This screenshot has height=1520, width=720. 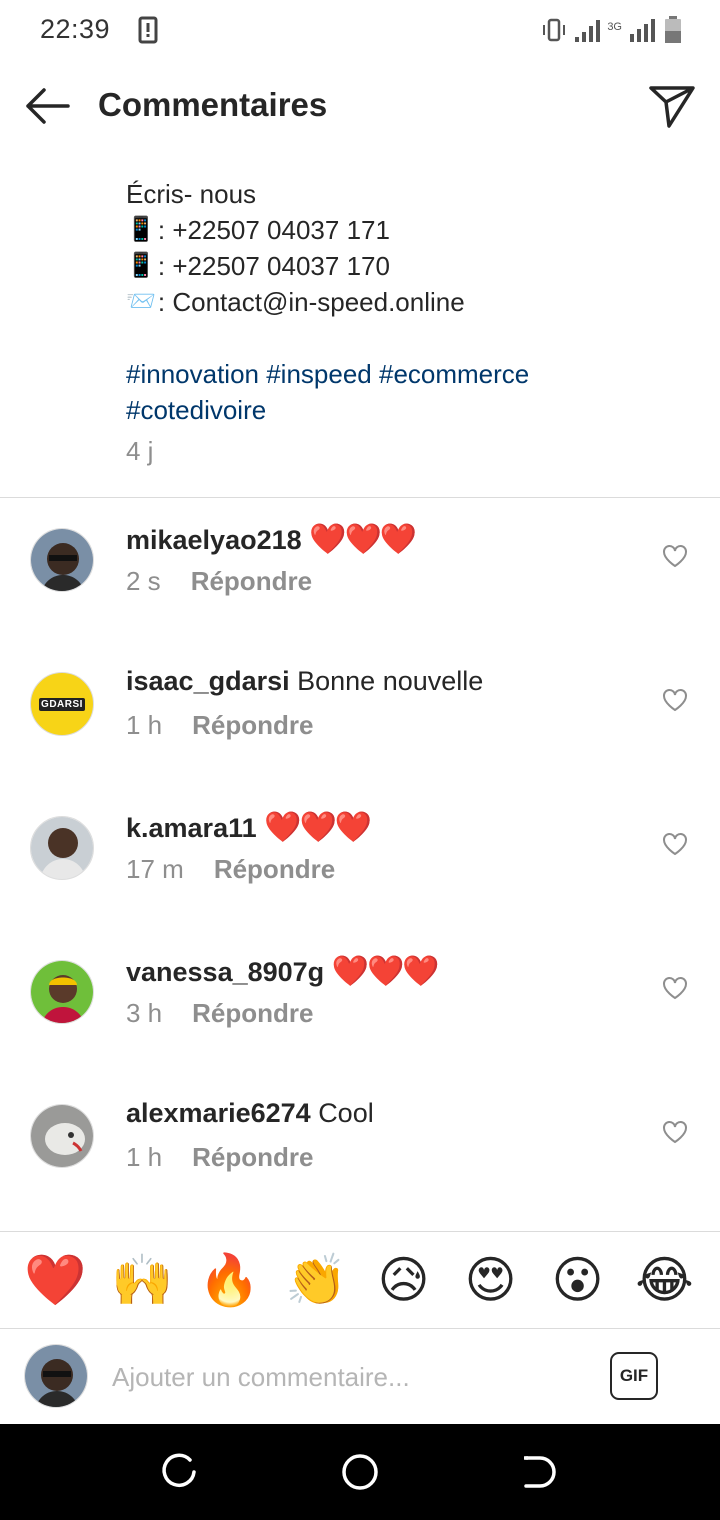 What do you see at coordinates (411, 266) in the screenshot?
I see `caption-line: 📱: +22507 04037 170` at bounding box center [411, 266].